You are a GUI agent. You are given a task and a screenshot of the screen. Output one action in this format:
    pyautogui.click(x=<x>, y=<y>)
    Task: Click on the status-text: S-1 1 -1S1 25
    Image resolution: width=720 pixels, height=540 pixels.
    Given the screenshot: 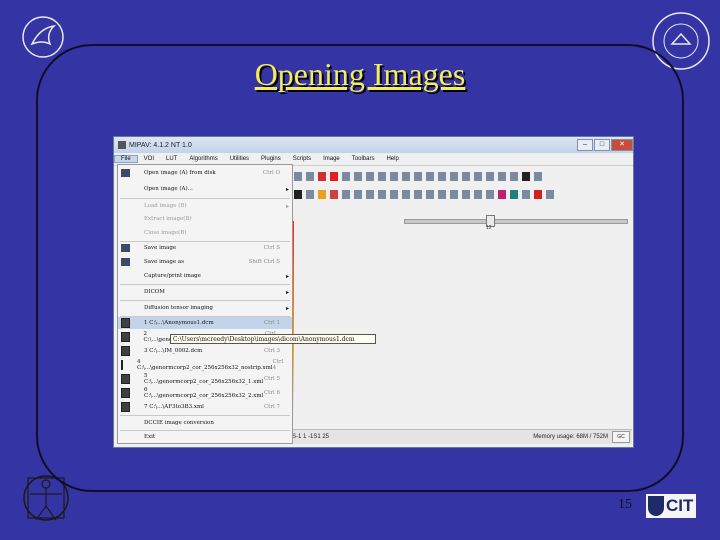 What is the action you would take?
    pyautogui.click(x=311, y=437)
    